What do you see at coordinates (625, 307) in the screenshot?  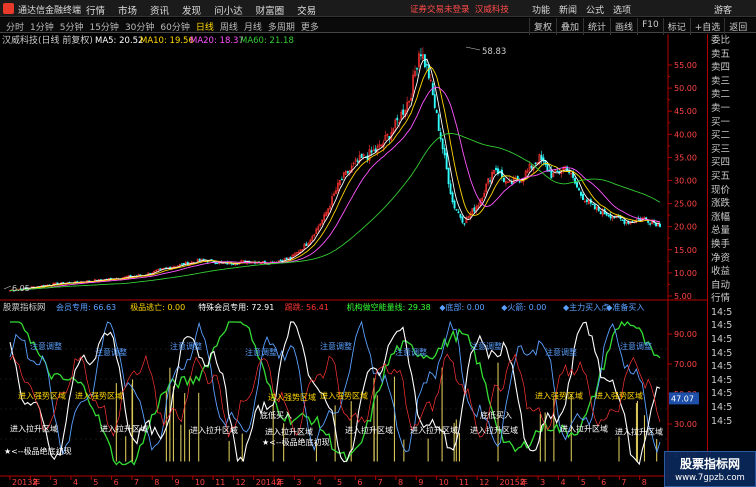 I see `indicator-legend-item: ◆准备买入` at bounding box center [625, 307].